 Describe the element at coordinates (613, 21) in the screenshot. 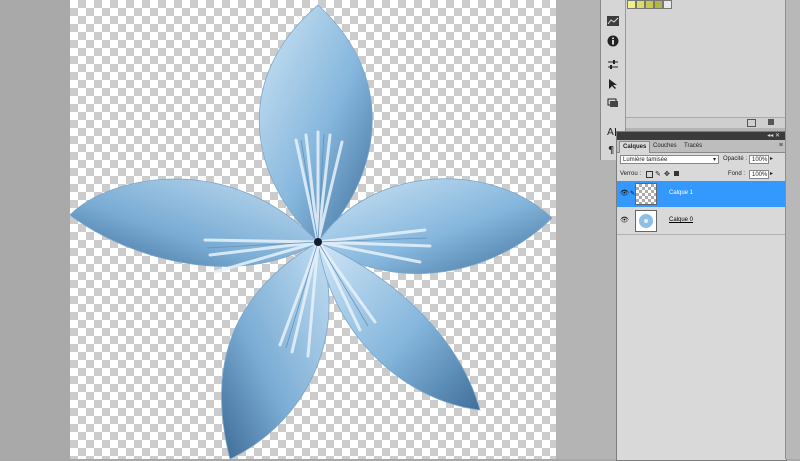

I see `histogram-icon` at that location.